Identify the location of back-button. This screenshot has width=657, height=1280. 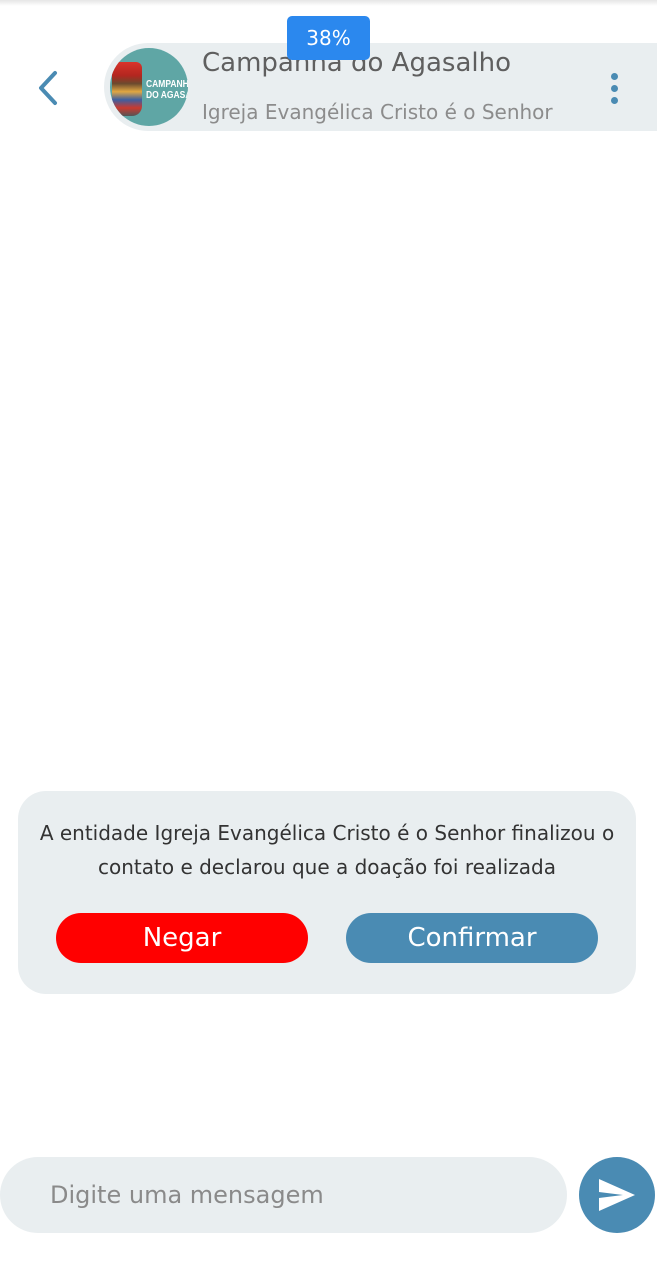
(48, 88).